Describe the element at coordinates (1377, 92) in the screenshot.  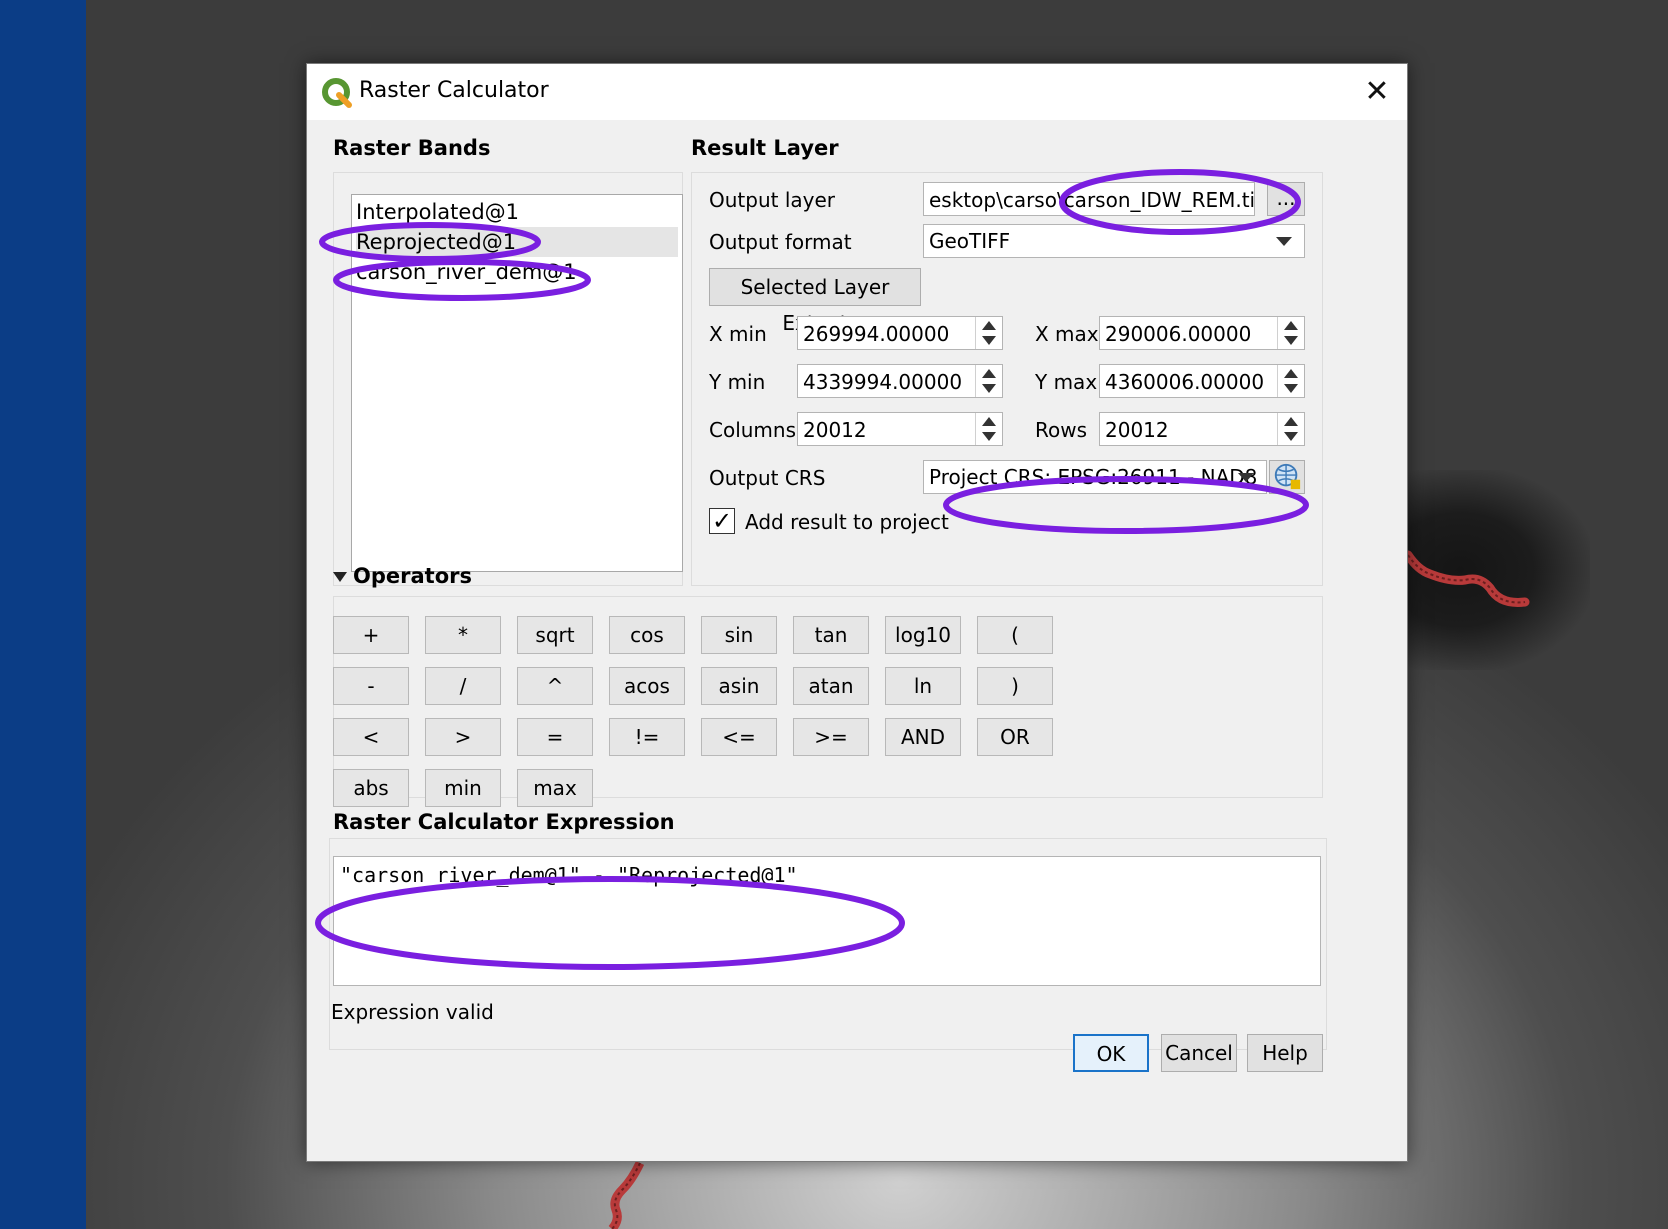
I see `close-button: ✕` at that location.